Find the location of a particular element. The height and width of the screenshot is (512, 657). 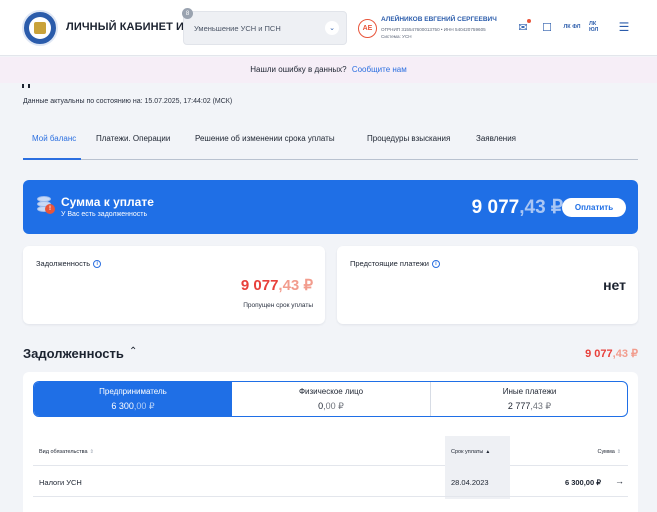

tax-regime-select: 8 Уменьшение УСН и ПСН ⌄ is located at coordinates (264, 26).